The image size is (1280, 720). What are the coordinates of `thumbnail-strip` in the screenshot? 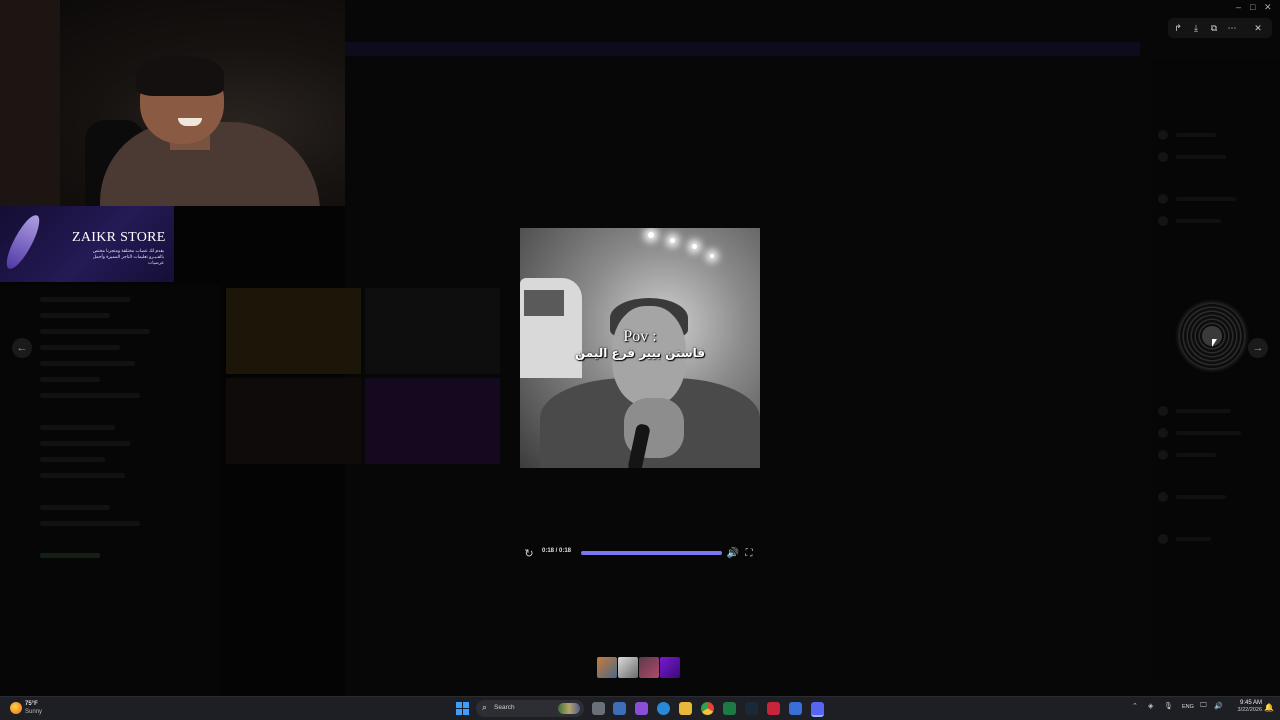 It's located at (640, 667).